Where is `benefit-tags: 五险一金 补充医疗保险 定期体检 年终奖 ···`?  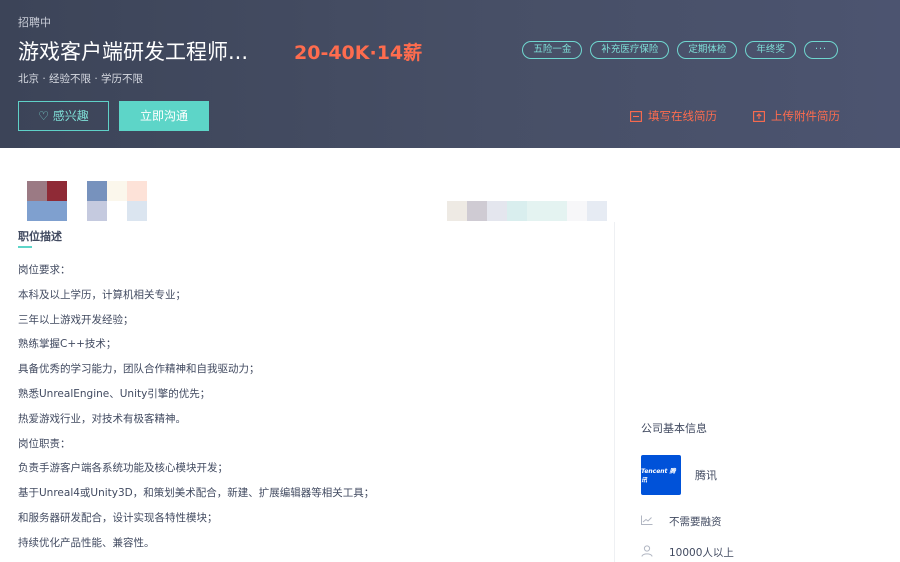
benefit-tags: 五险一金 补充医疗保险 定期体检 年终奖 ··· is located at coordinates (680, 50).